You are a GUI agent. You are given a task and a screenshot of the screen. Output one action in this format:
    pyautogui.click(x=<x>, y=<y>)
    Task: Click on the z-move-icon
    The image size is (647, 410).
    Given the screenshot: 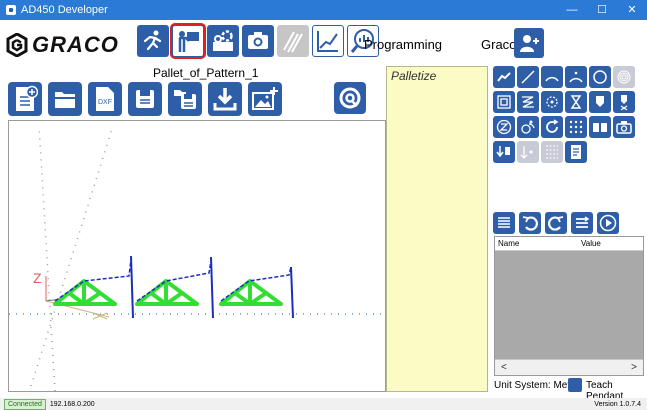 What is the action you would take?
    pyautogui.click(x=504, y=127)
    